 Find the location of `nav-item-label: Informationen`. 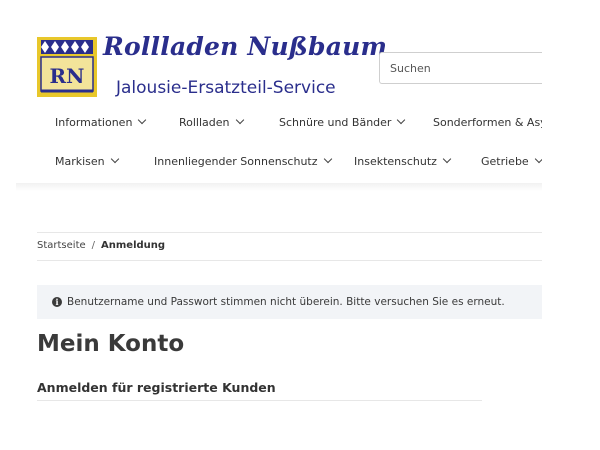

nav-item-label: Informationen is located at coordinates (94, 122).